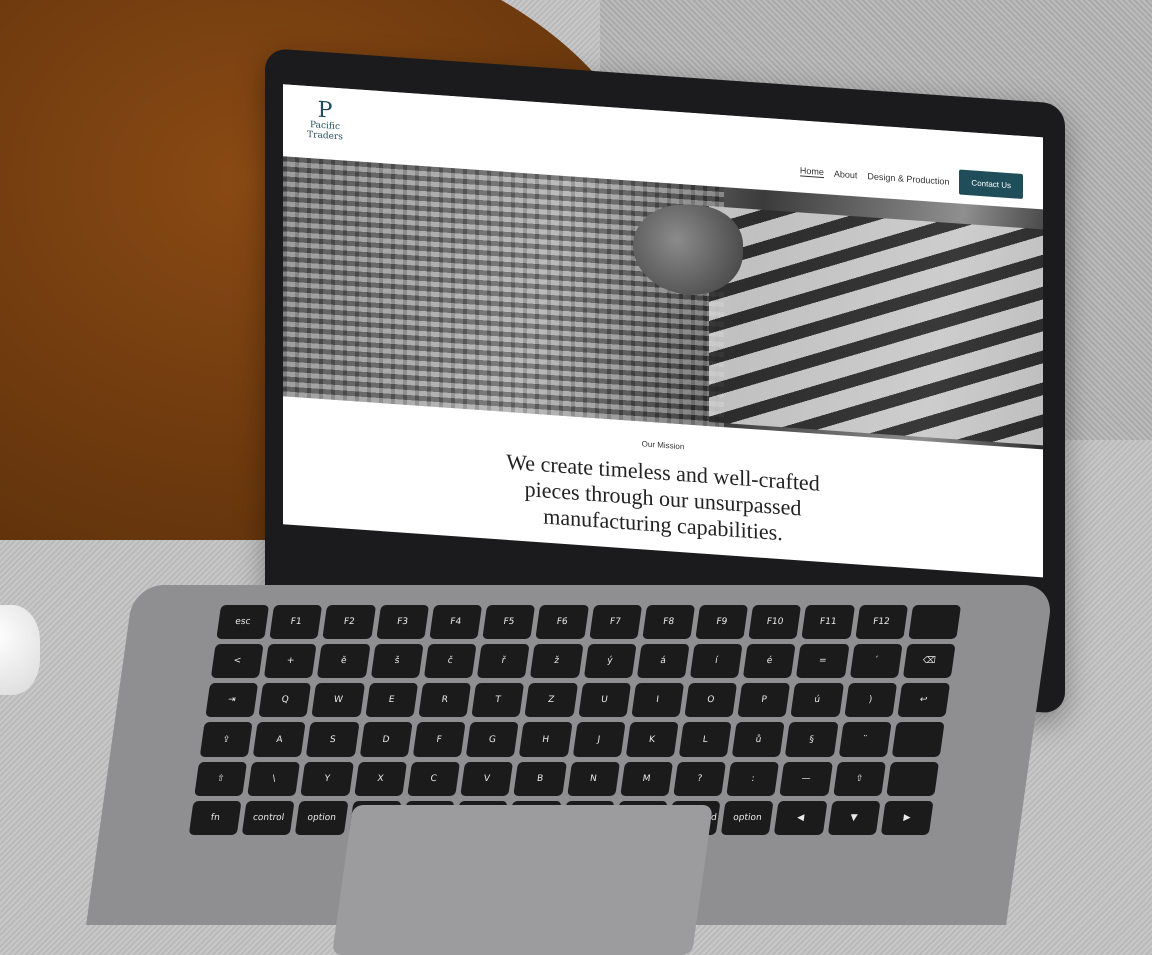 Image resolution: width=1152 pixels, height=955 pixels. What do you see at coordinates (663, 661) in the screenshot?
I see `keyboard-key: á` at bounding box center [663, 661].